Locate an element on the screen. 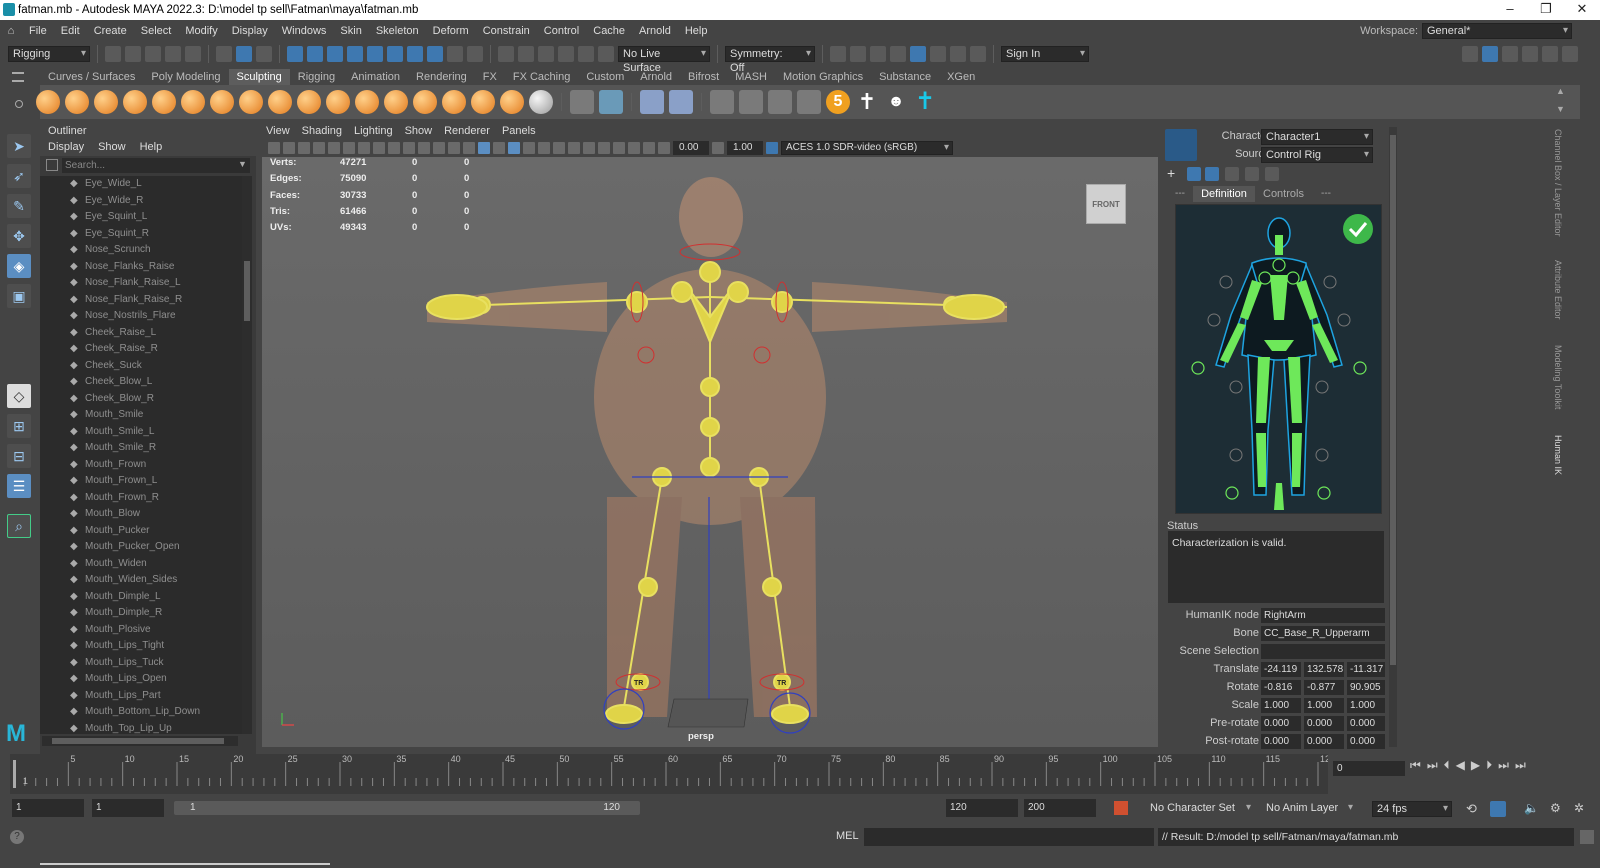 This screenshot has height=868, width=1600. bookmark-icon is located at coordinates (304, 148).